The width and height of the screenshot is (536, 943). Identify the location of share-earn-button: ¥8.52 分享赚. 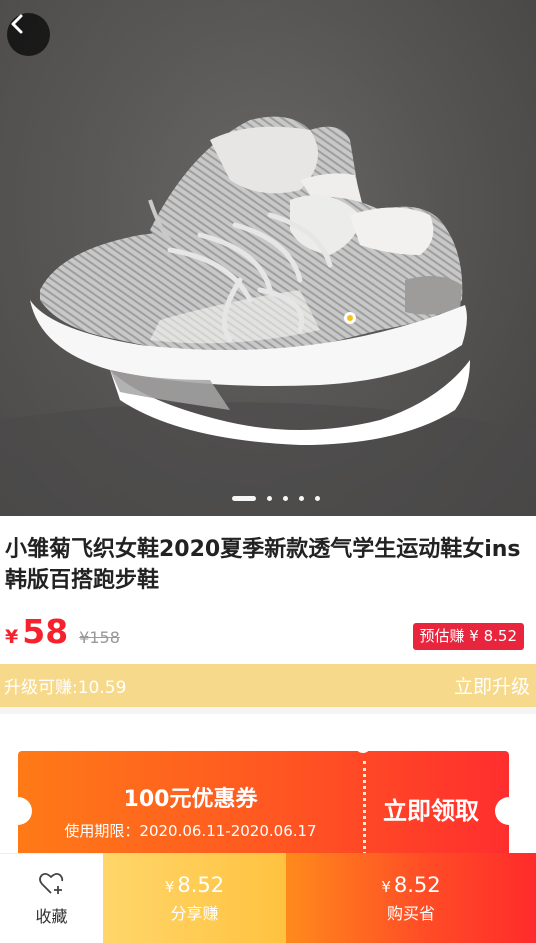
(194, 898).